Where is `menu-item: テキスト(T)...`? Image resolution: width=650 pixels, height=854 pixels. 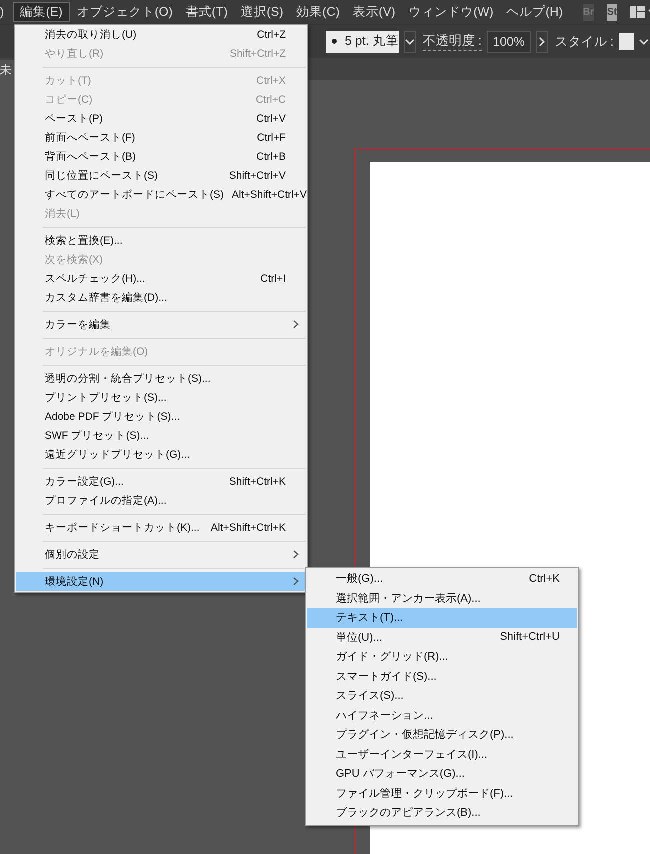
menu-item: テキスト(T)... is located at coordinates (442, 618).